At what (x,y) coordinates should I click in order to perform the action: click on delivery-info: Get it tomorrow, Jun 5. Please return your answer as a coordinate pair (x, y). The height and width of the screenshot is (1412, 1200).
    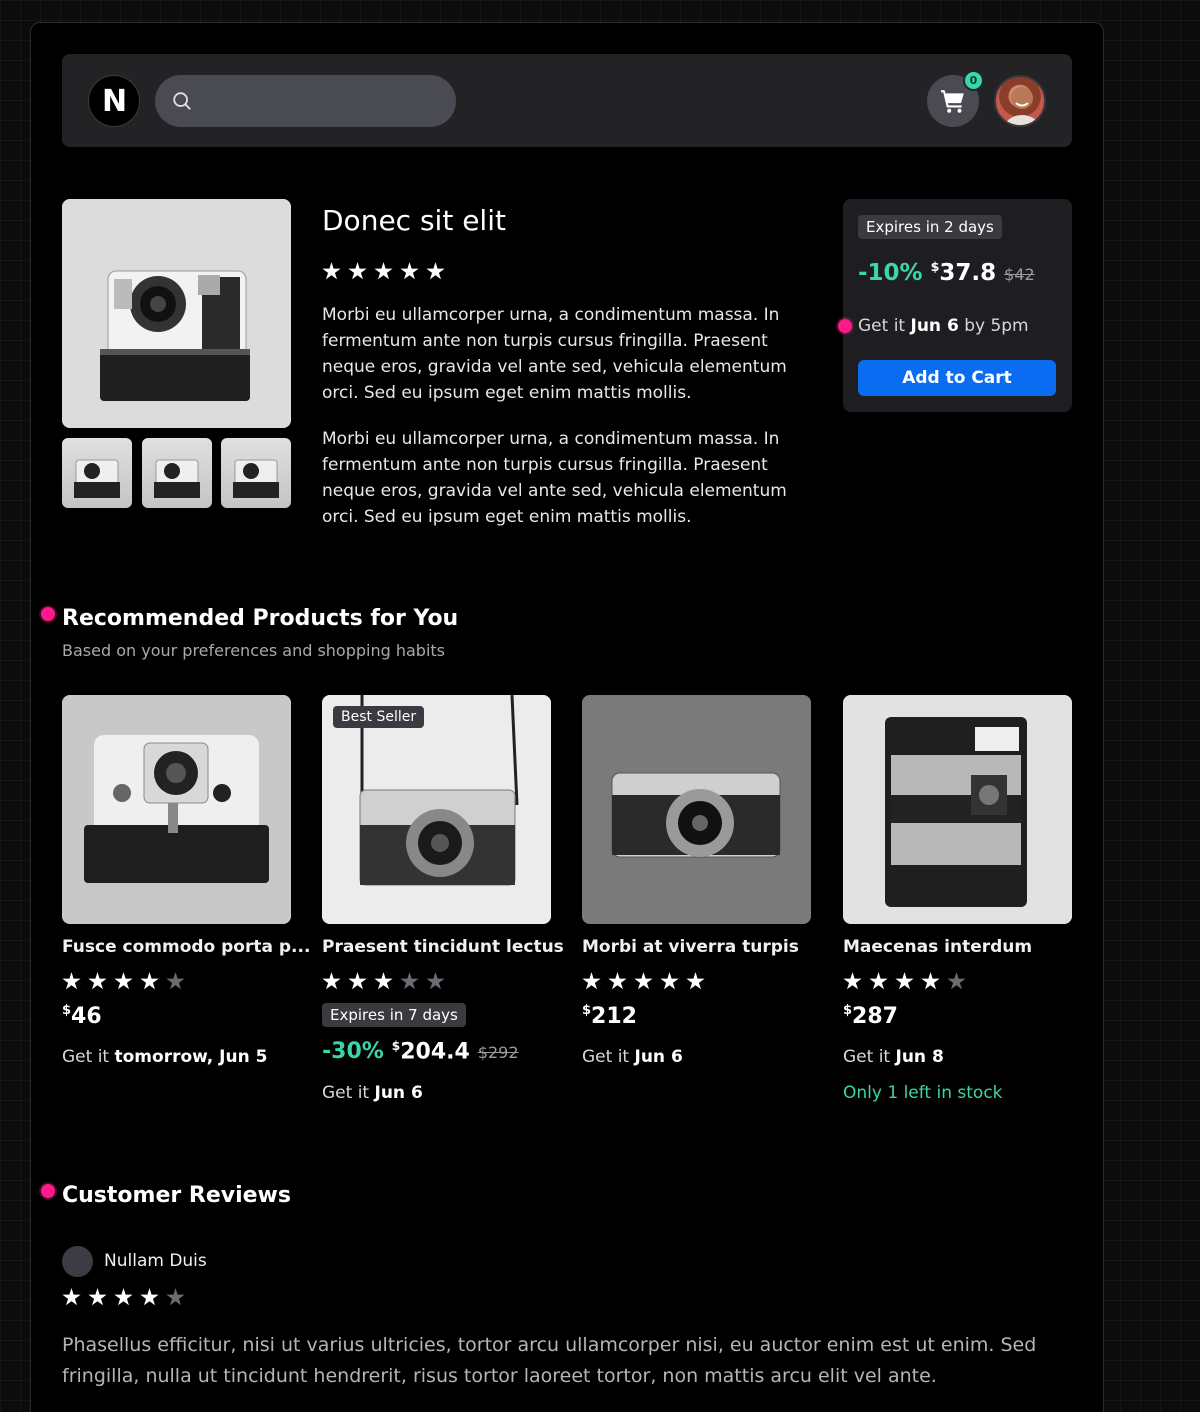
    Looking at the image, I should click on (164, 1057).